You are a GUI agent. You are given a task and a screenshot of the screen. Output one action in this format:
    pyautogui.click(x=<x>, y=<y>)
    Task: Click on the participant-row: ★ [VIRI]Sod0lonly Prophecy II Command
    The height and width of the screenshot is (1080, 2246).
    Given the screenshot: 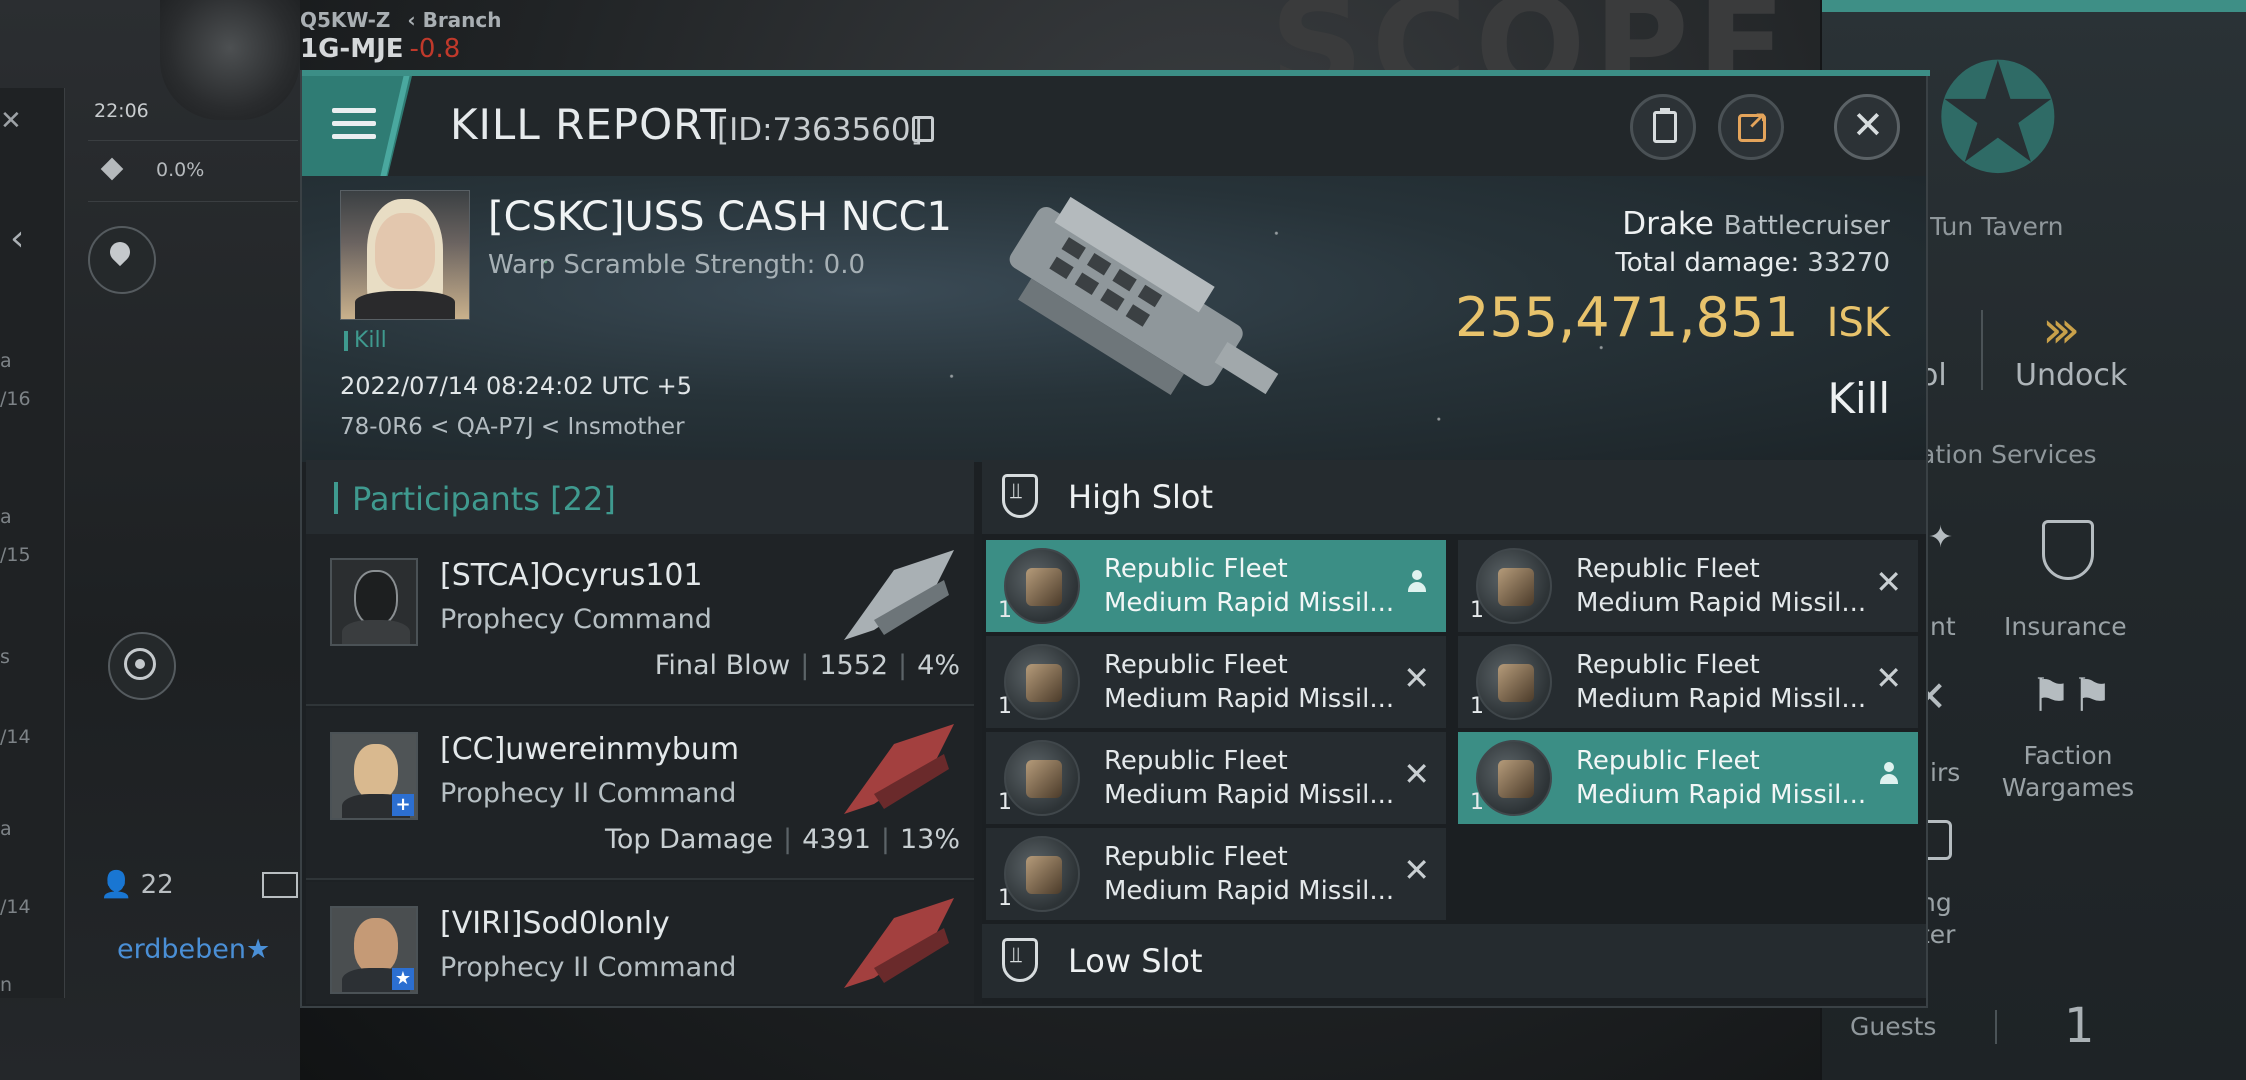 What is the action you would take?
    pyautogui.click(x=640, y=943)
    